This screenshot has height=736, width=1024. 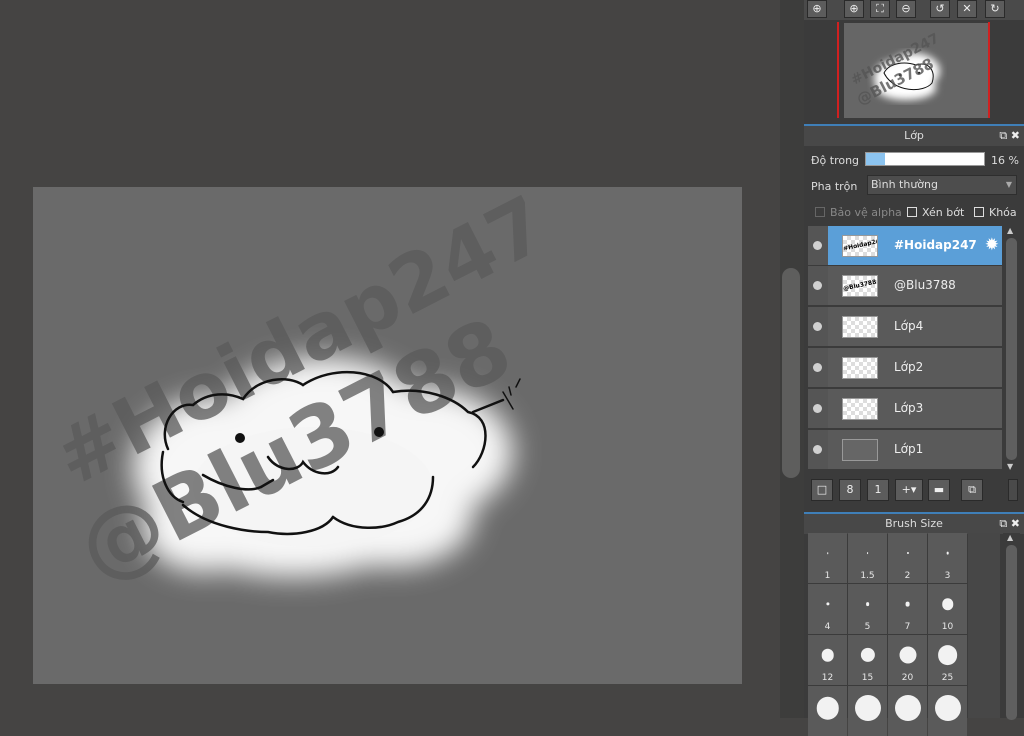 I want to click on brush-size-title: Brush Size, so click(x=914, y=523).